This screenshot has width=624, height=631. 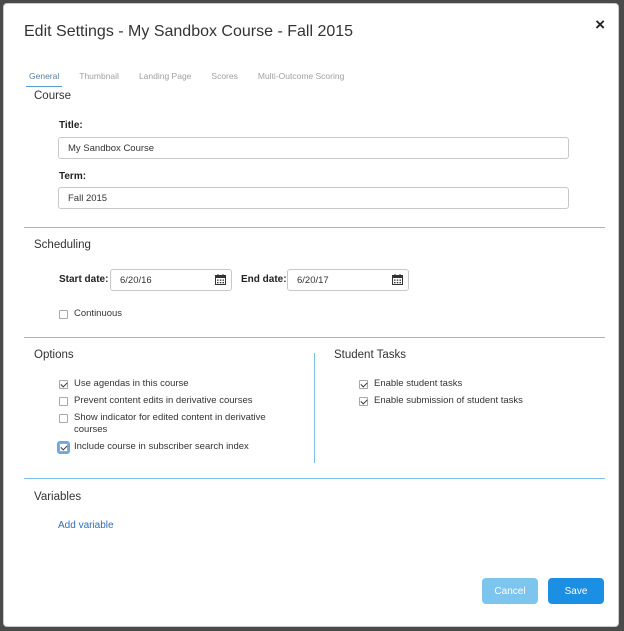 What do you see at coordinates (264, 279) in the screenshot?
I see `end-date-label: End date:` at bounding box center [264, 279].